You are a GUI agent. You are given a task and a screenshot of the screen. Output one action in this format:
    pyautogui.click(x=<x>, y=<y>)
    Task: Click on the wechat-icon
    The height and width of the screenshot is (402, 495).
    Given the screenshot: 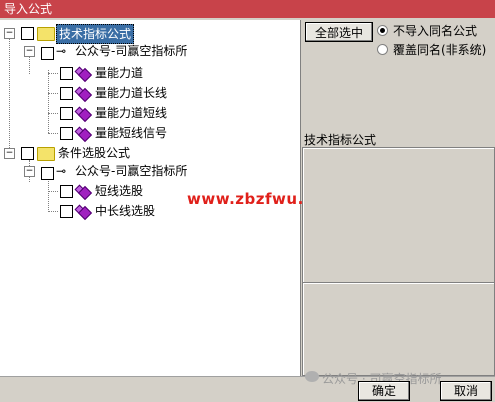 What is the action you would take?
    pyautogui.click(x=312, y=376)
    